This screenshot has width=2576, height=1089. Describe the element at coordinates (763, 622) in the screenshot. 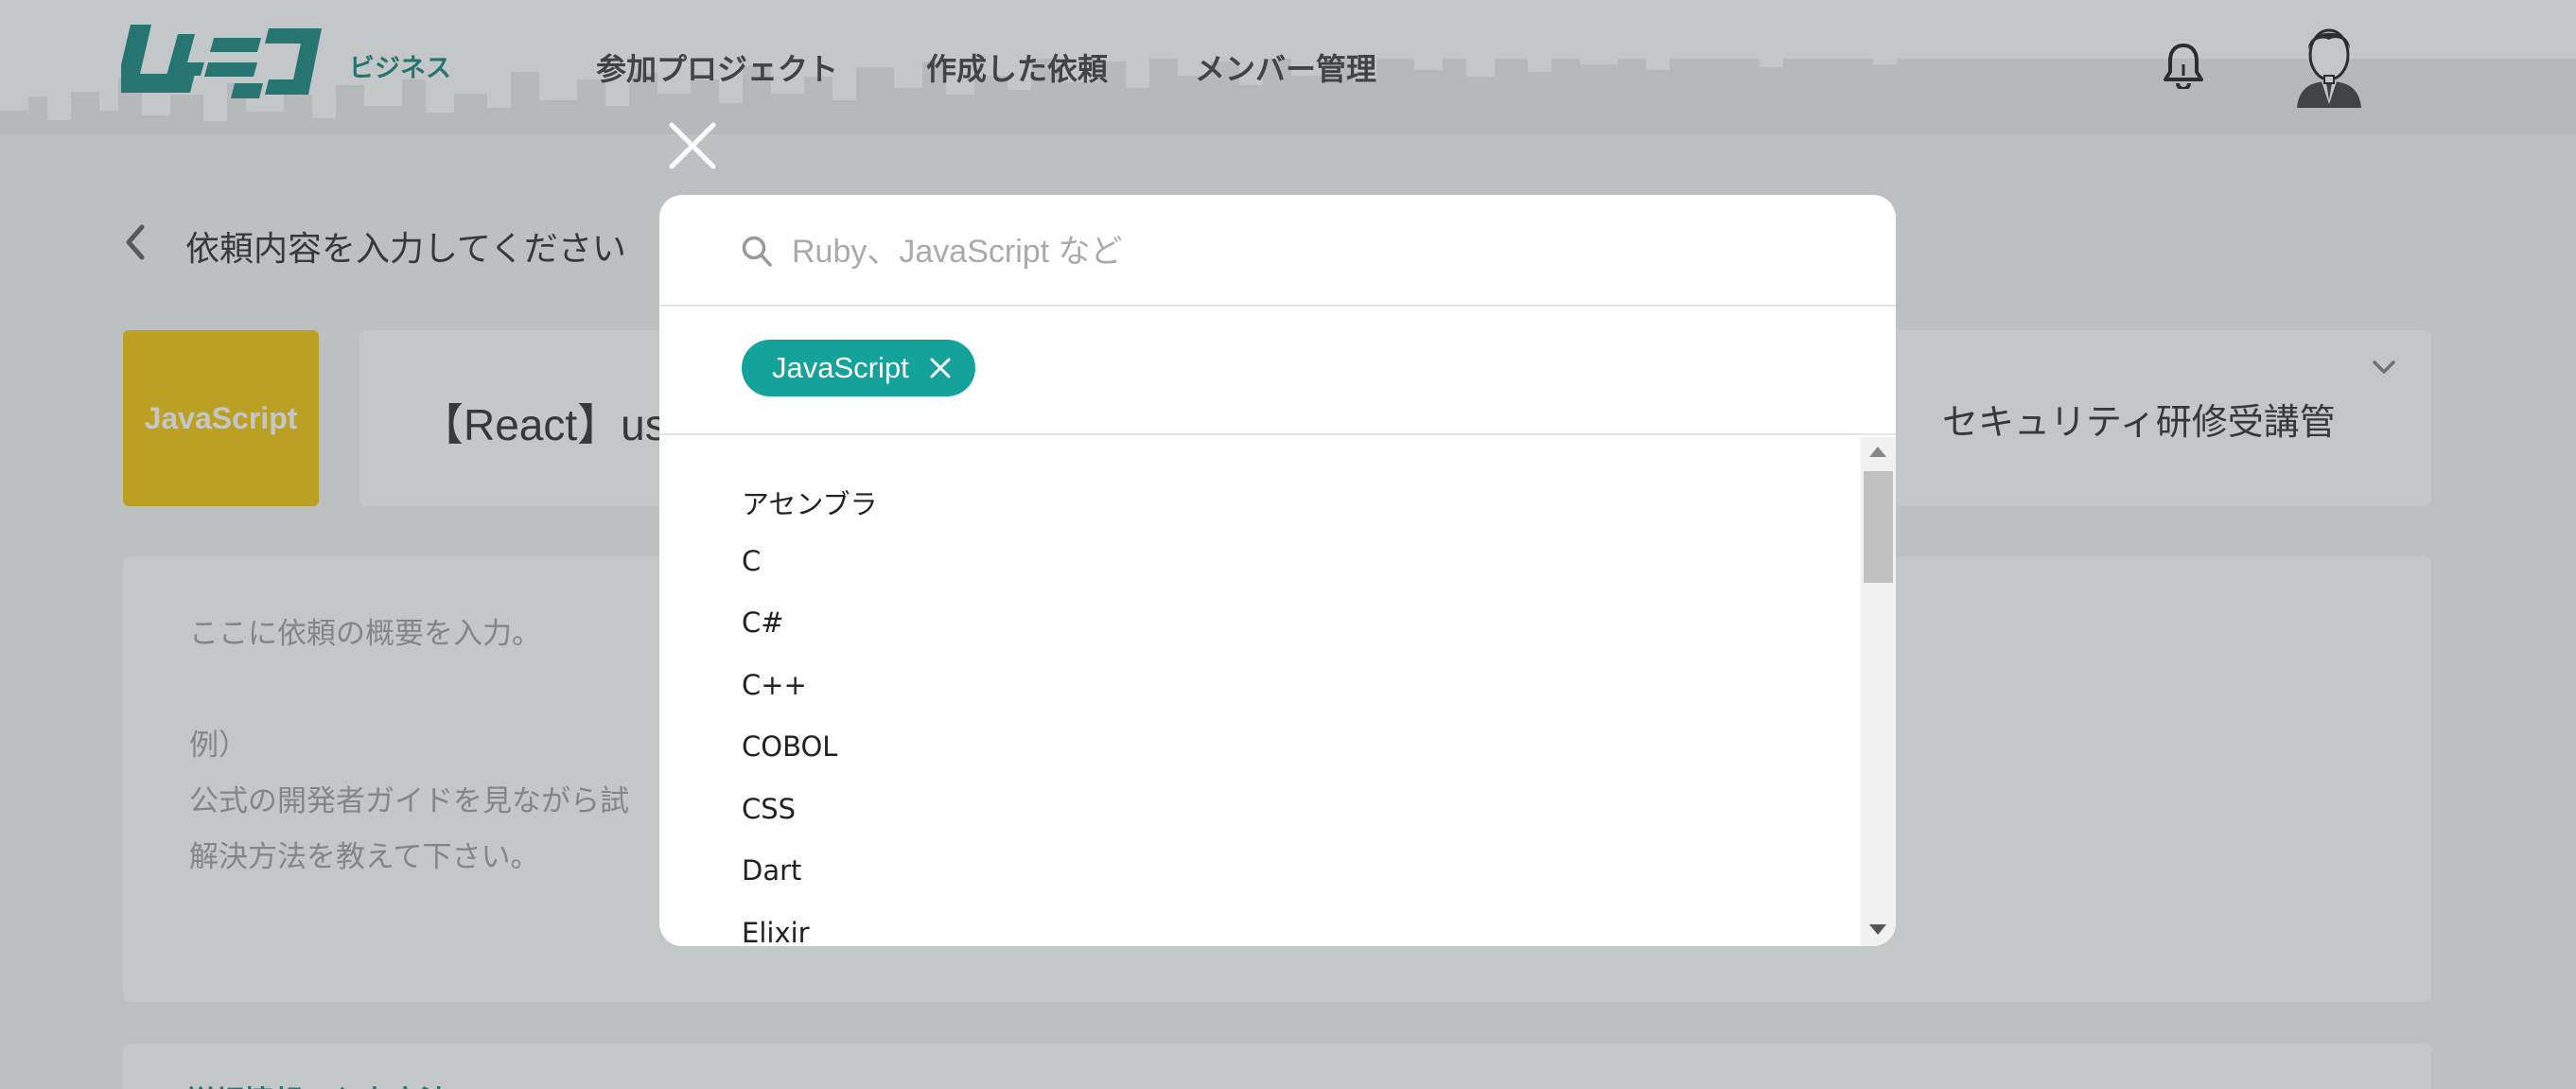

I see `option-csharp: C#` at that location.